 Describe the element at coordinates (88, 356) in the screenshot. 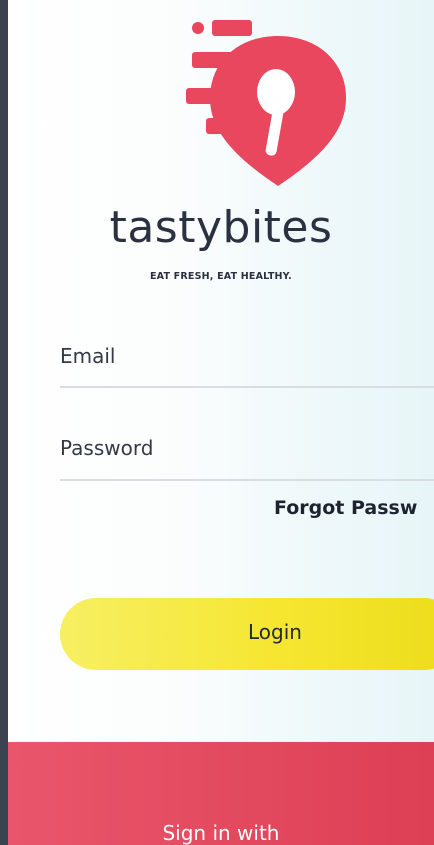

I see `email-field: Email` at that location.